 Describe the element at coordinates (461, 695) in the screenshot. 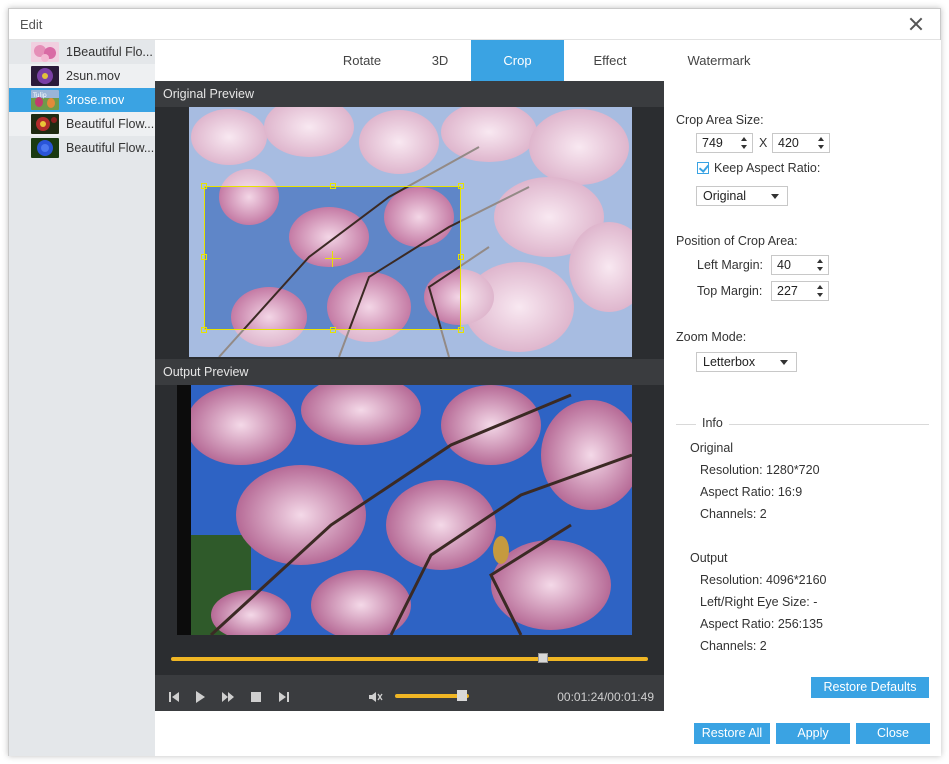

I see `volume-handle` at that location.